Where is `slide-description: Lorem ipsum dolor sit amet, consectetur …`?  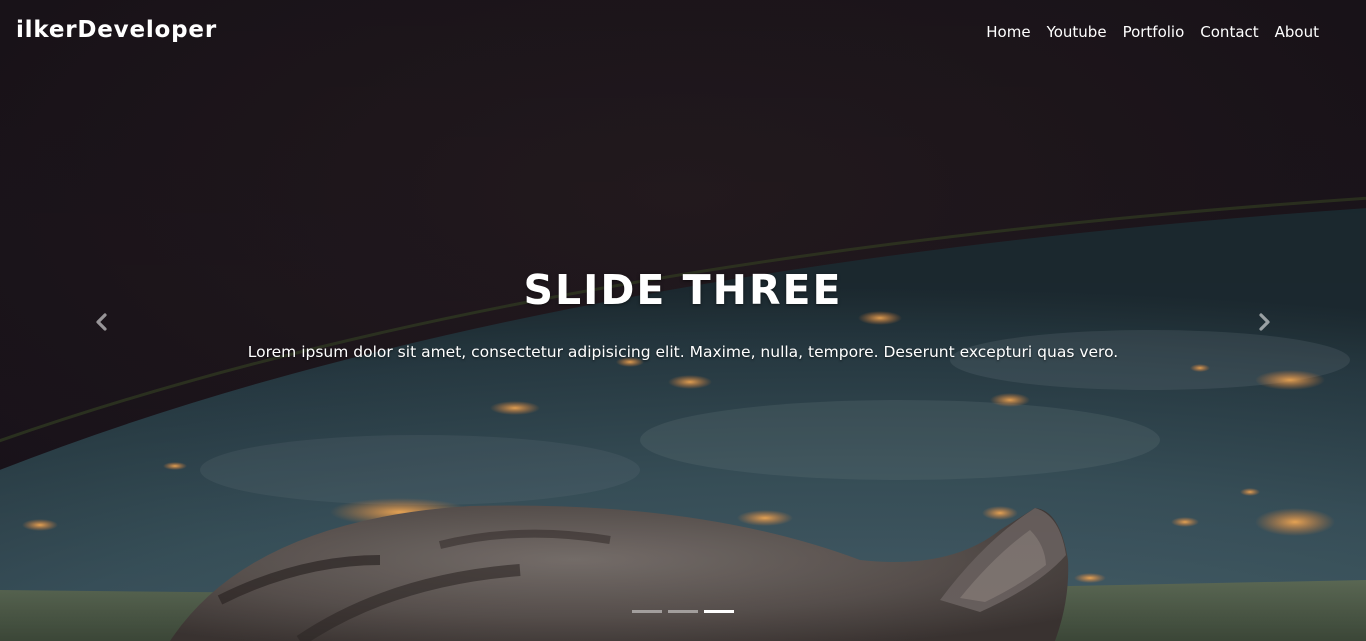
slide-description: Lorem ipsum dolor sit amet, consectetur … is located at coordinates (683, 352).